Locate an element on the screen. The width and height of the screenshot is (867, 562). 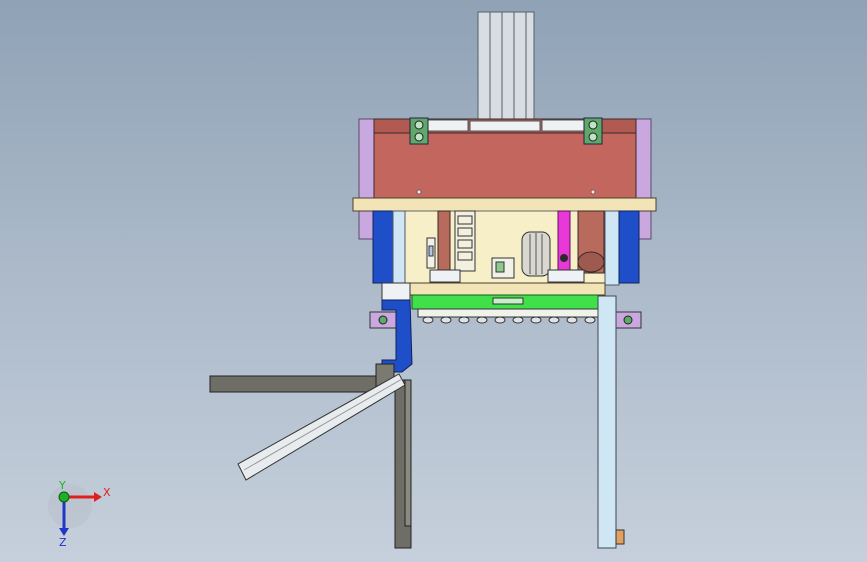
axis-triad: X Y Z is located at coordinates (79, 514).